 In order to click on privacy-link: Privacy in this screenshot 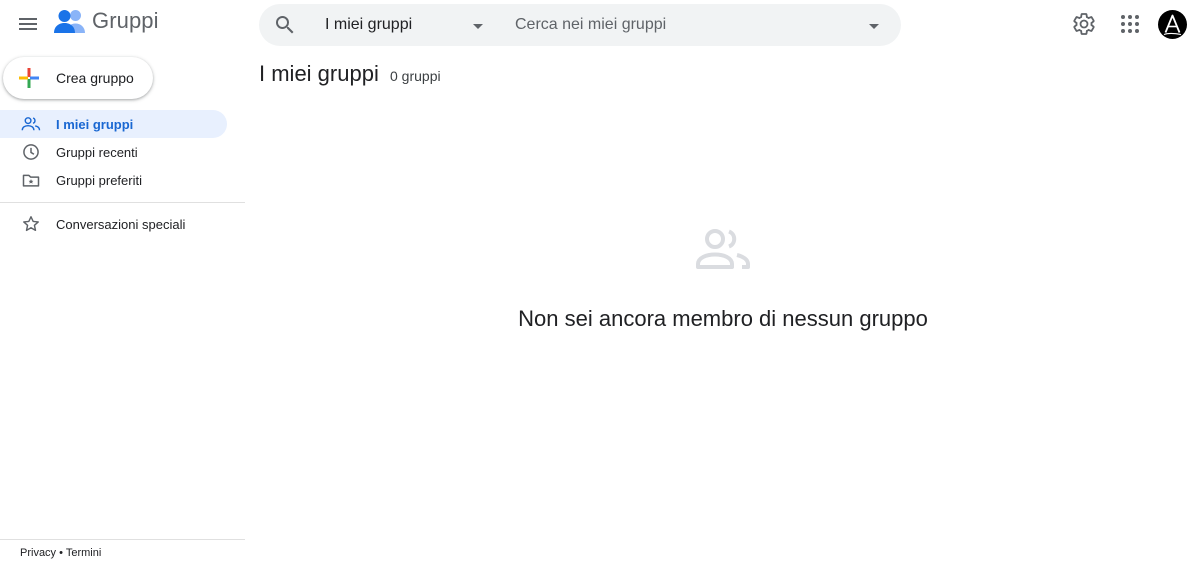, I will do `click(38, 553)`.